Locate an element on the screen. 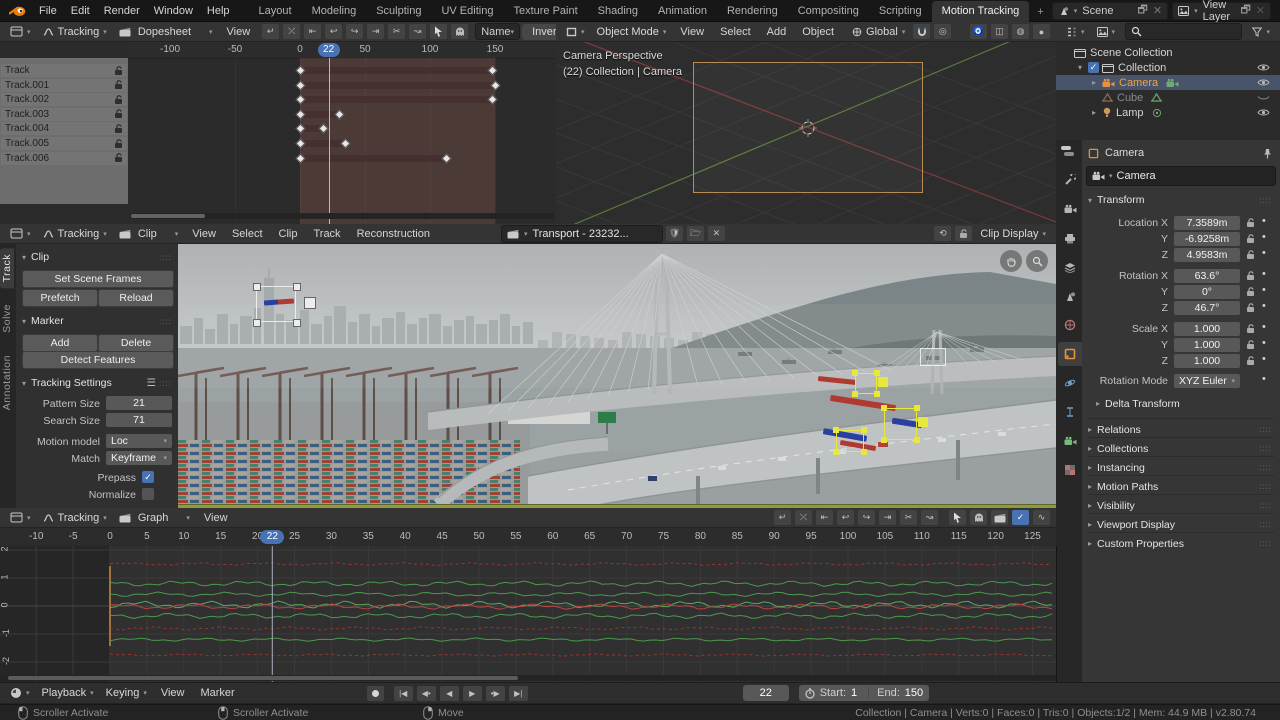  workspace-tab-scripting: Scripting is located at coordinates (900, 11).